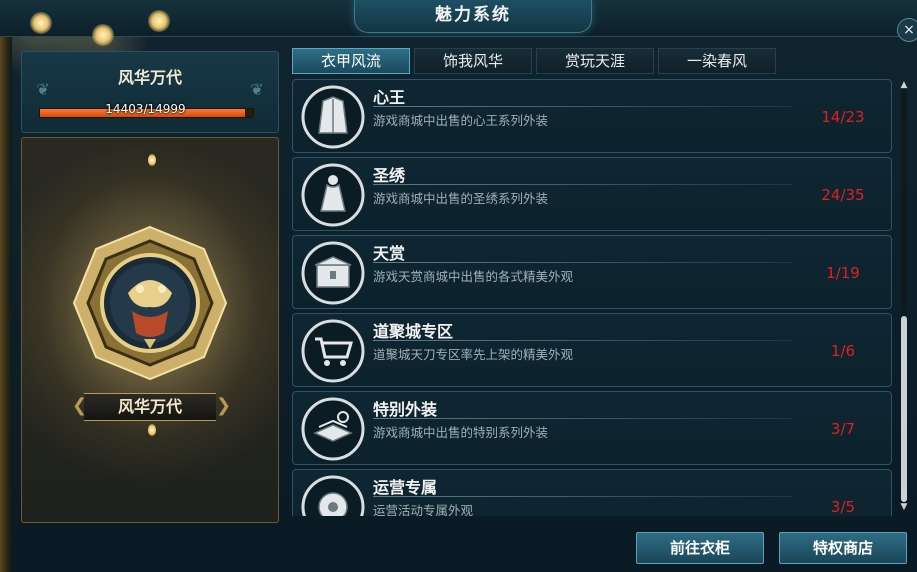 Image resolution: width=917 pixels, height=572 pixels. Describe the element at coordinates (843, 273) in the screenshot. I see `item-collection-count: 1/19` at that location.